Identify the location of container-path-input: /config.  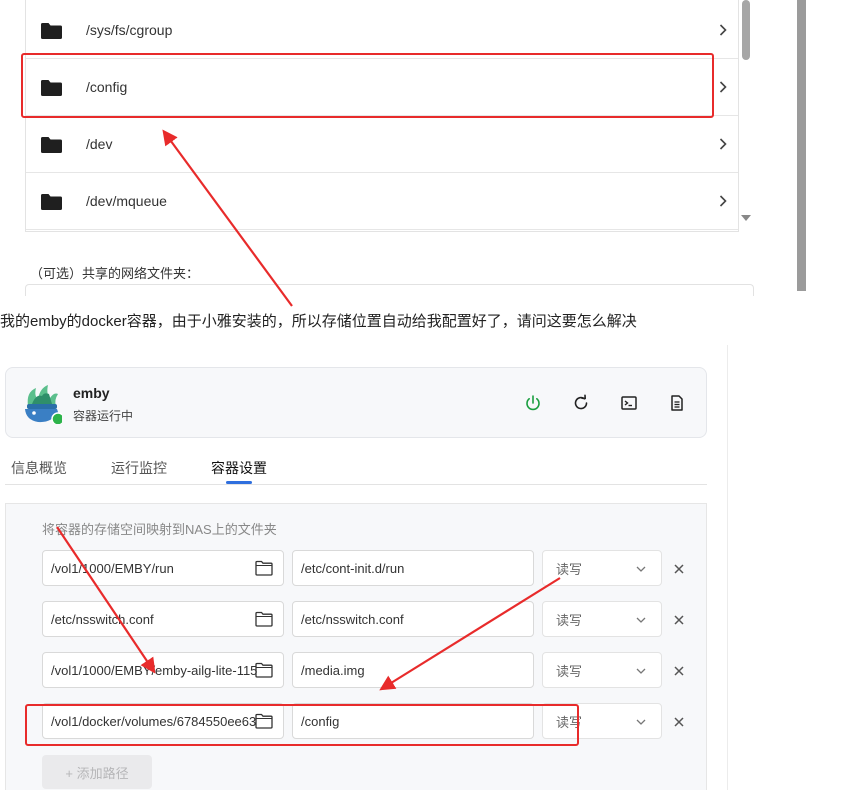
(413, 721).